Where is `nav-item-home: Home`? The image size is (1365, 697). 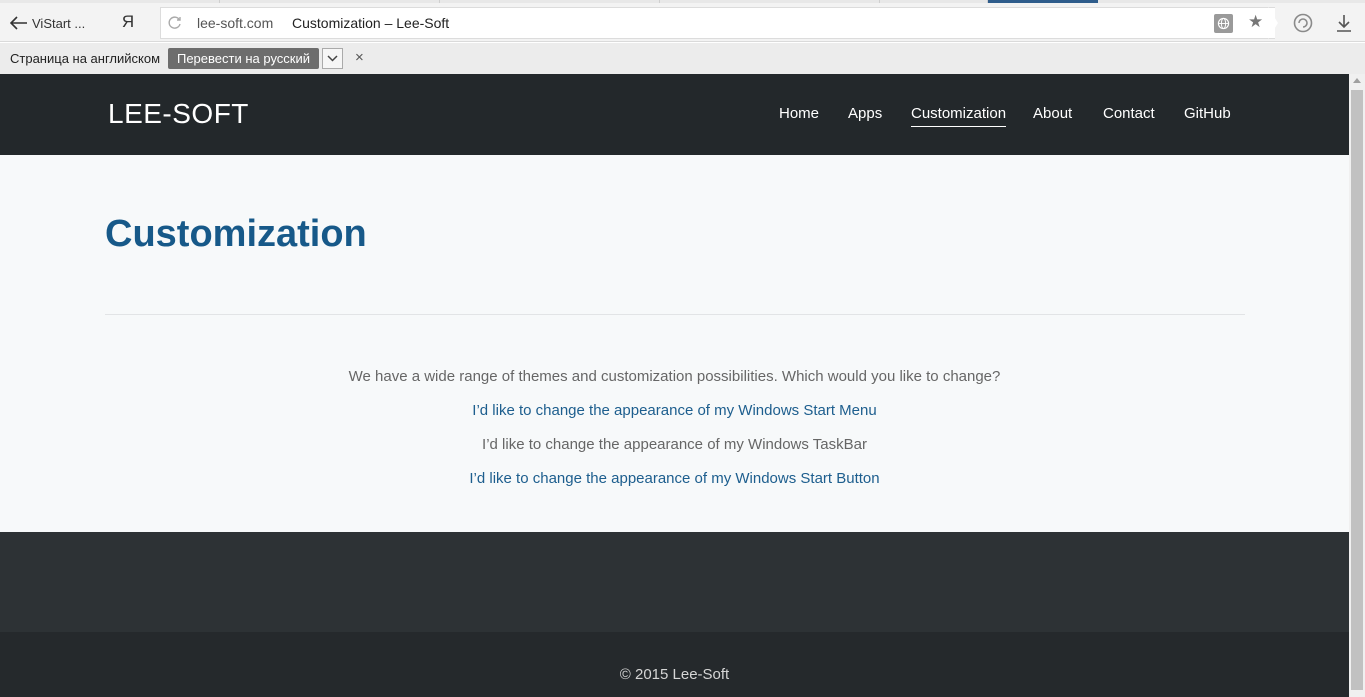
nav-item-home: Home is located at coordinates (799, 113).